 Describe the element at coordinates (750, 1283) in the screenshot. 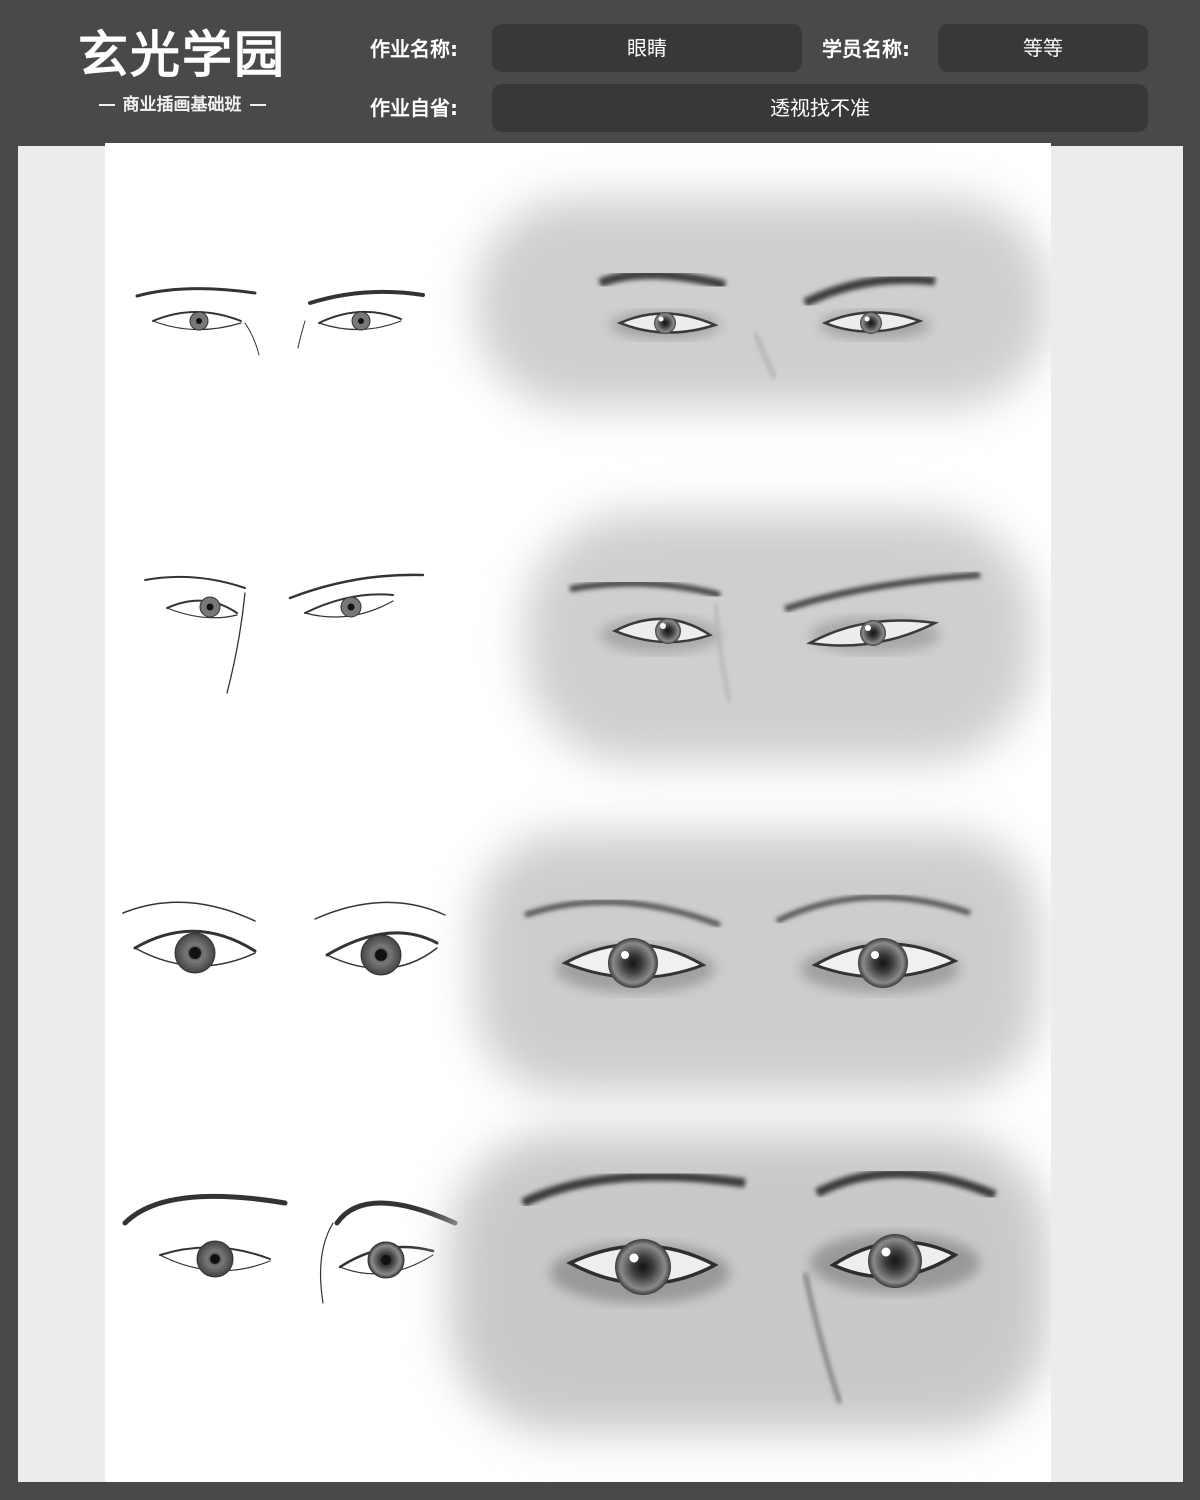

I see `row4-painting` at that location.